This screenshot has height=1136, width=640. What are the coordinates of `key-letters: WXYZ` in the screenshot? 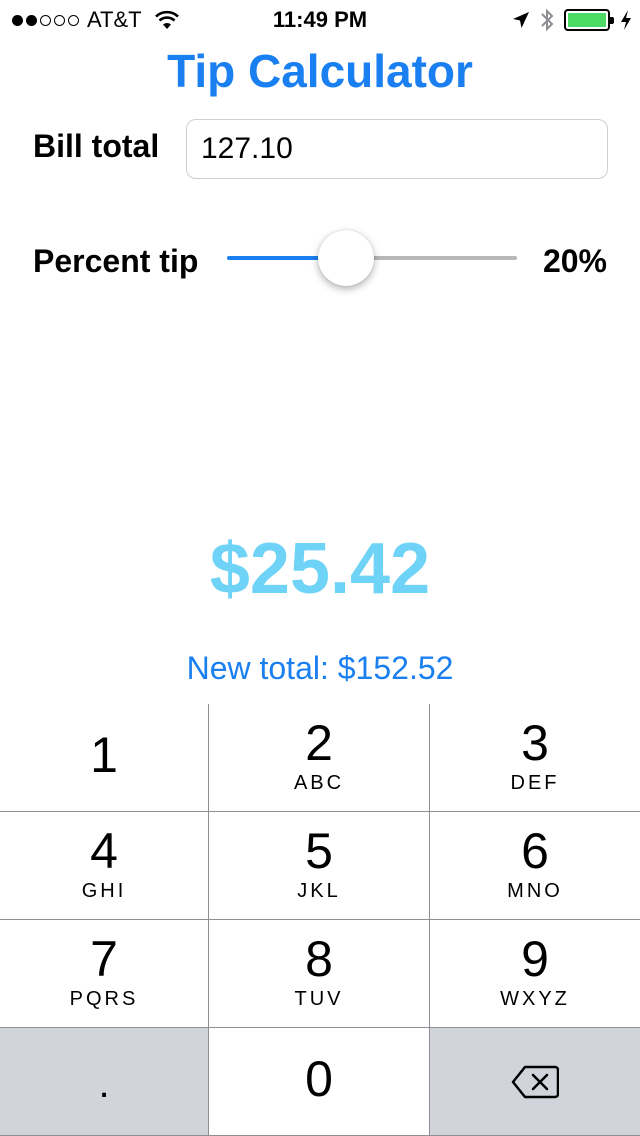 It's located at (535, 999).